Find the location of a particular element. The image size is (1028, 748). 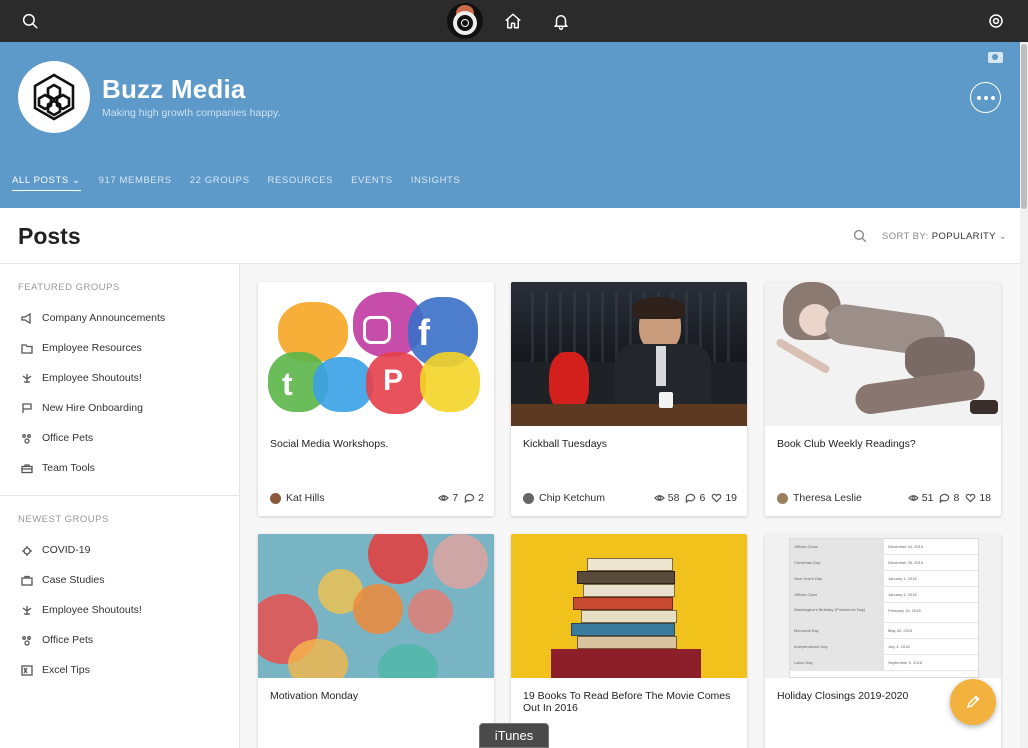

holiday-date: September 5, 2016 is located at coordinates (905, 662).